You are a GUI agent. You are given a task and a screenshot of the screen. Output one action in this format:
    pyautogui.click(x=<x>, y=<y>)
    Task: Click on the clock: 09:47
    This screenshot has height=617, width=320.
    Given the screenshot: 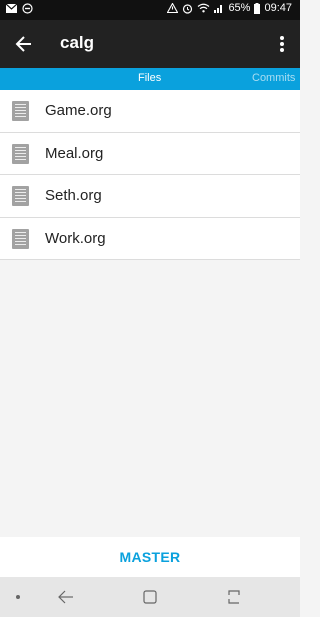 What is the action you would take?
    pyautogui.click(x=278, y=8)
    